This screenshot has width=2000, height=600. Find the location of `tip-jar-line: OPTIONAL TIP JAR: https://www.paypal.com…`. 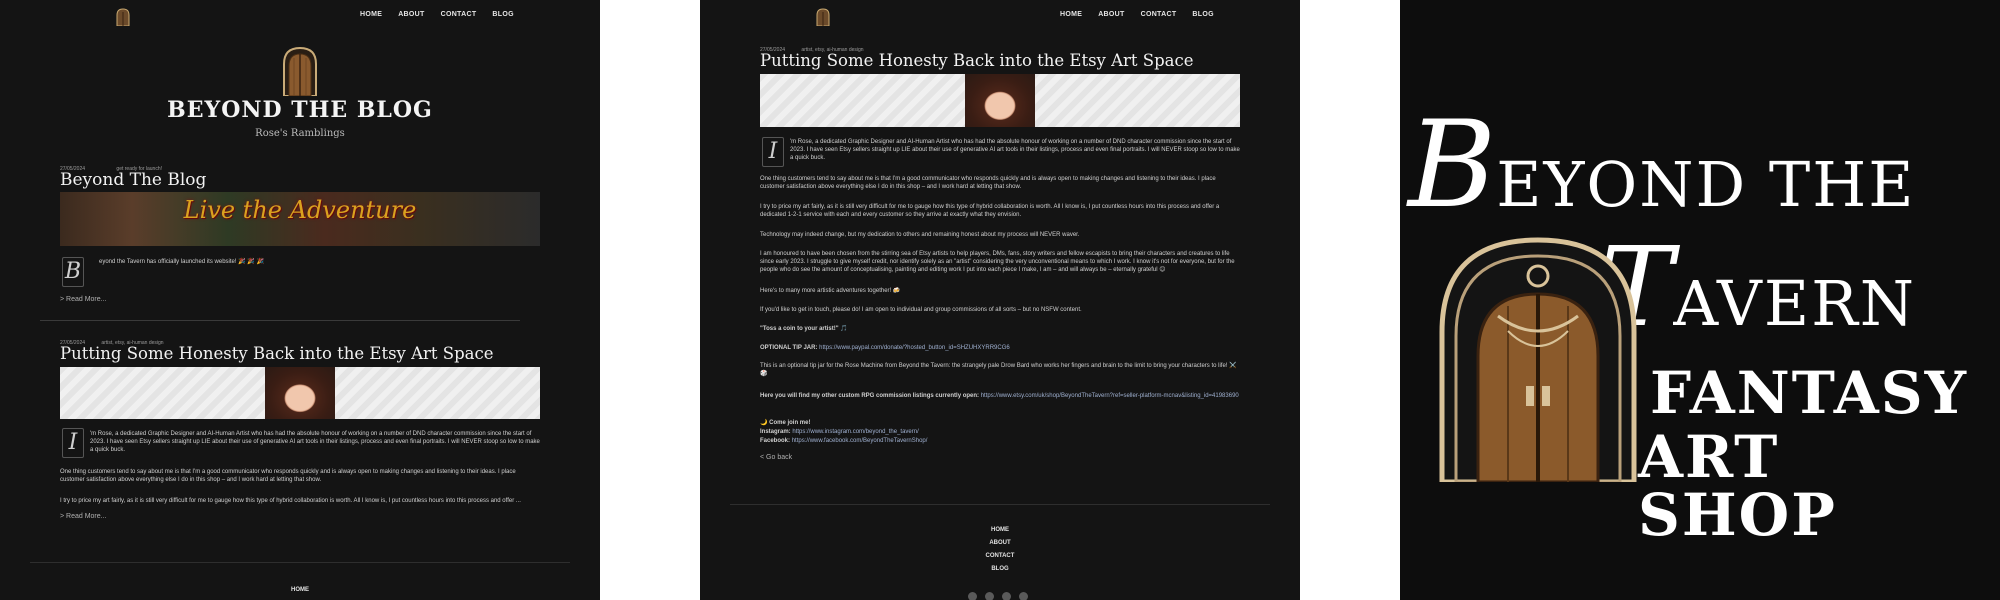

tip-jar-line: OPTIONAL TIP JAR: https://www.paypal.com… is located at coordinates (1000, 348).